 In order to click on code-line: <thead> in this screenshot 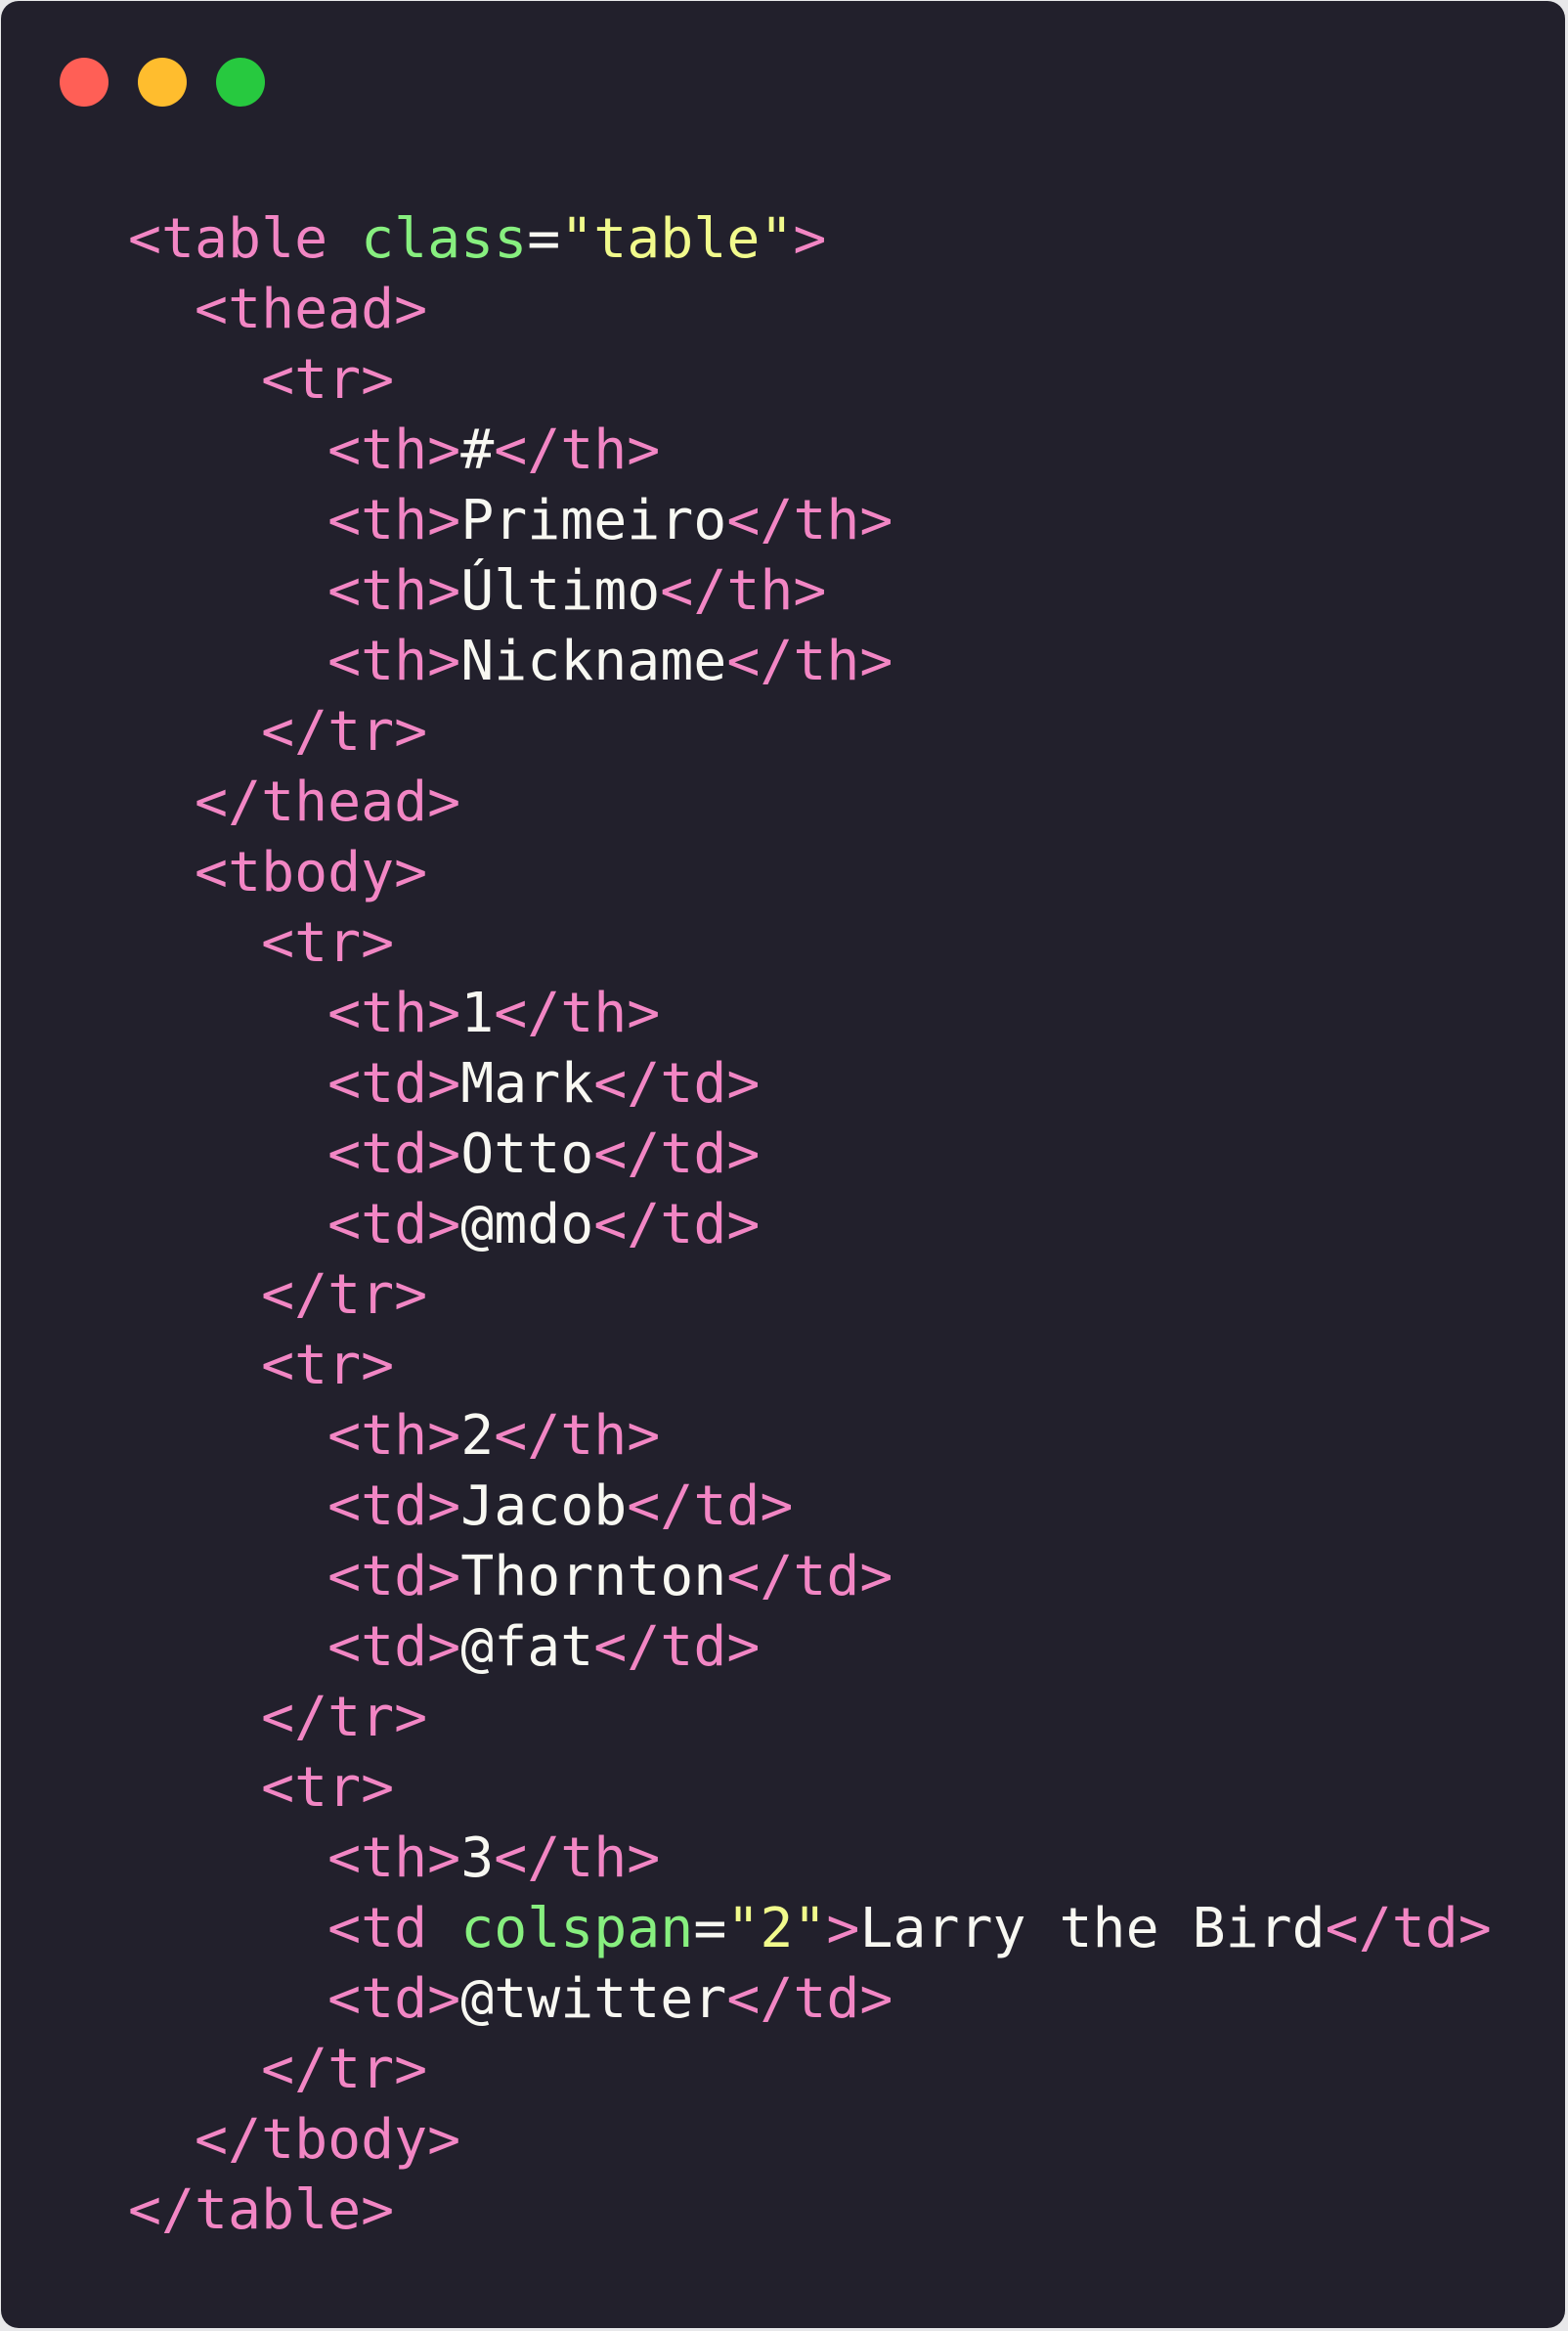, I will do `click(810, 310)`.